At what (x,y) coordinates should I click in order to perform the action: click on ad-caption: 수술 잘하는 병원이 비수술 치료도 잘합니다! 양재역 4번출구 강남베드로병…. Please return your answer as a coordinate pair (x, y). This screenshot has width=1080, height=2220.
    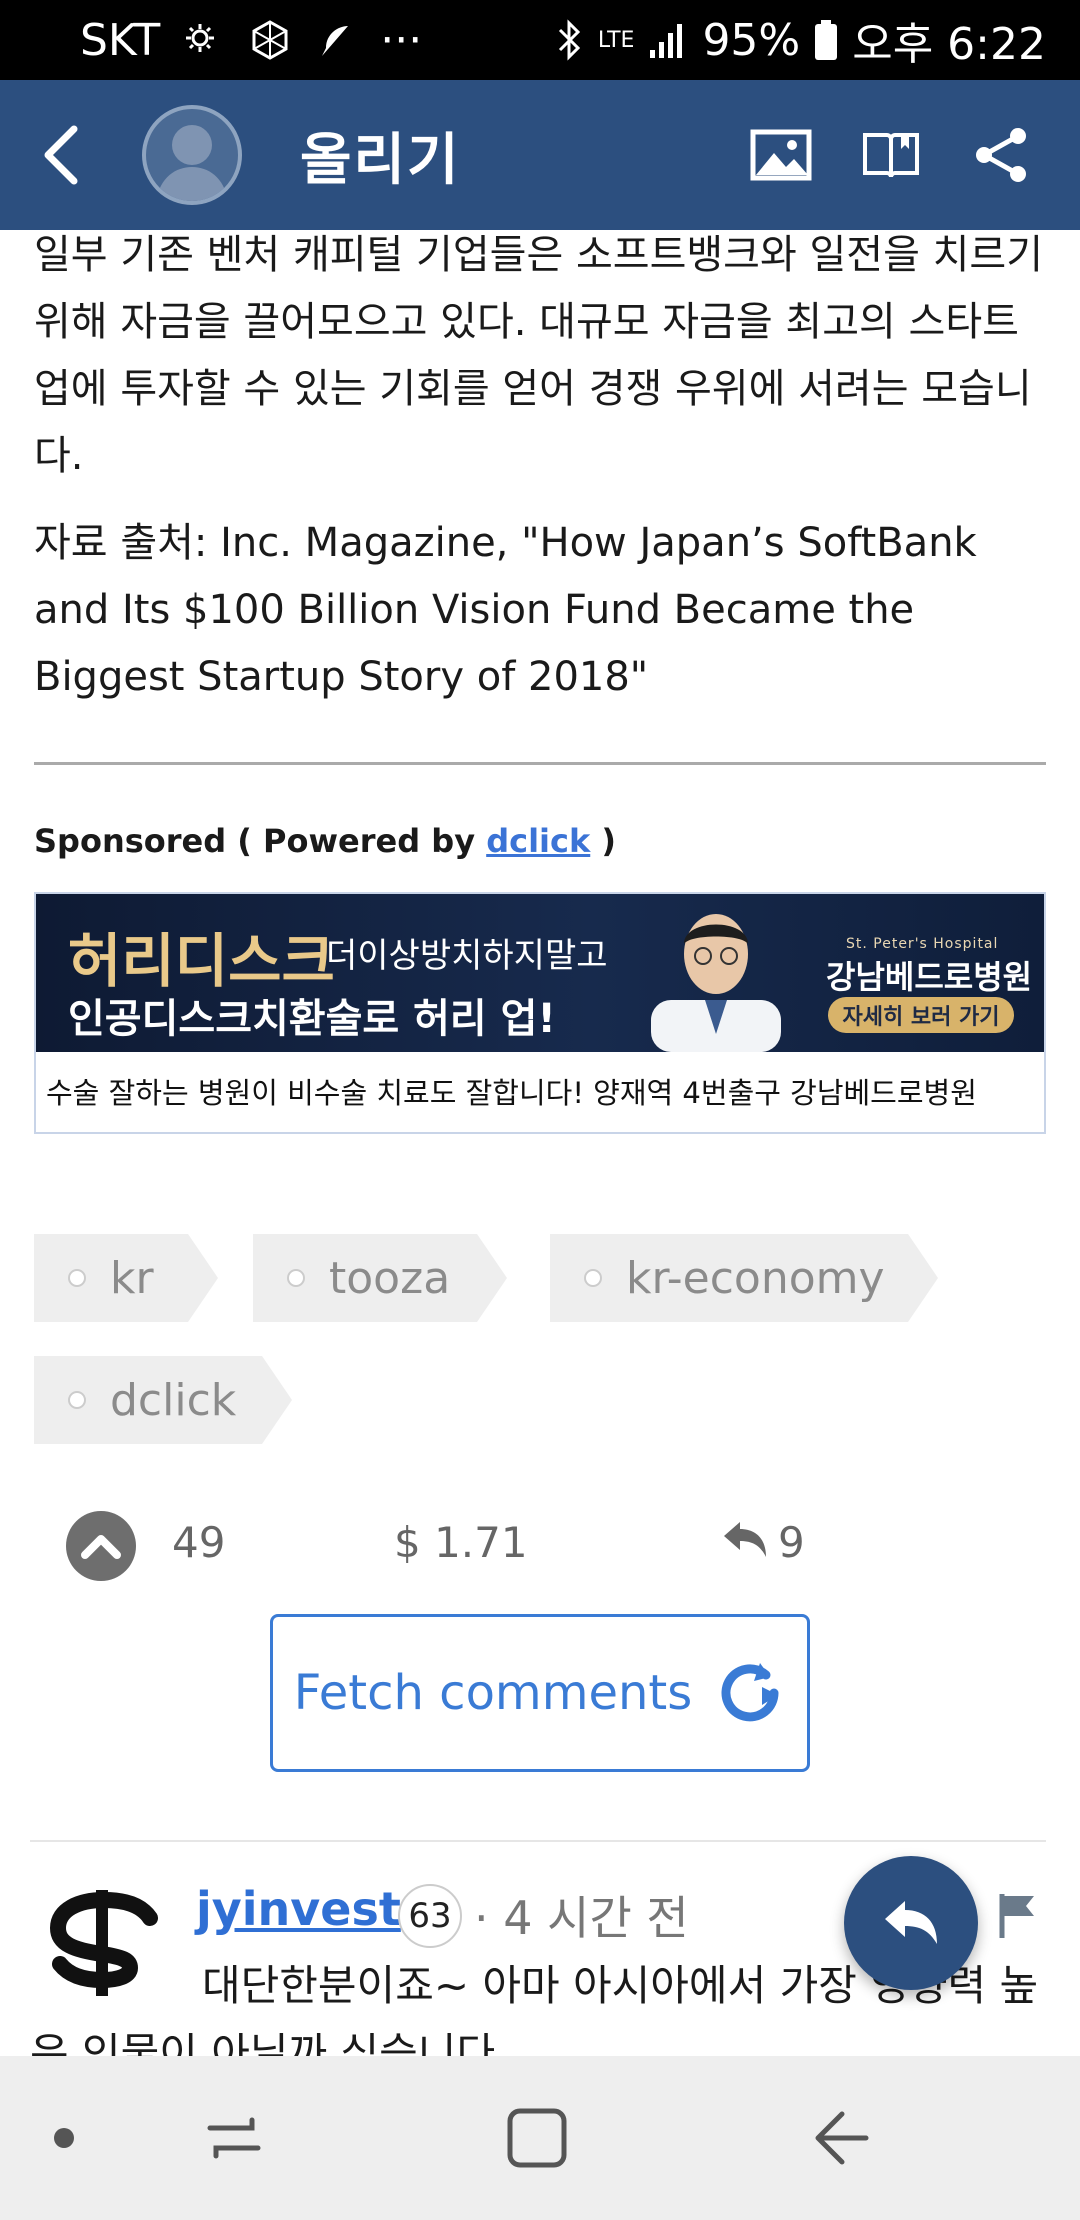
    Looking at the image, I should click on (540, 1091).